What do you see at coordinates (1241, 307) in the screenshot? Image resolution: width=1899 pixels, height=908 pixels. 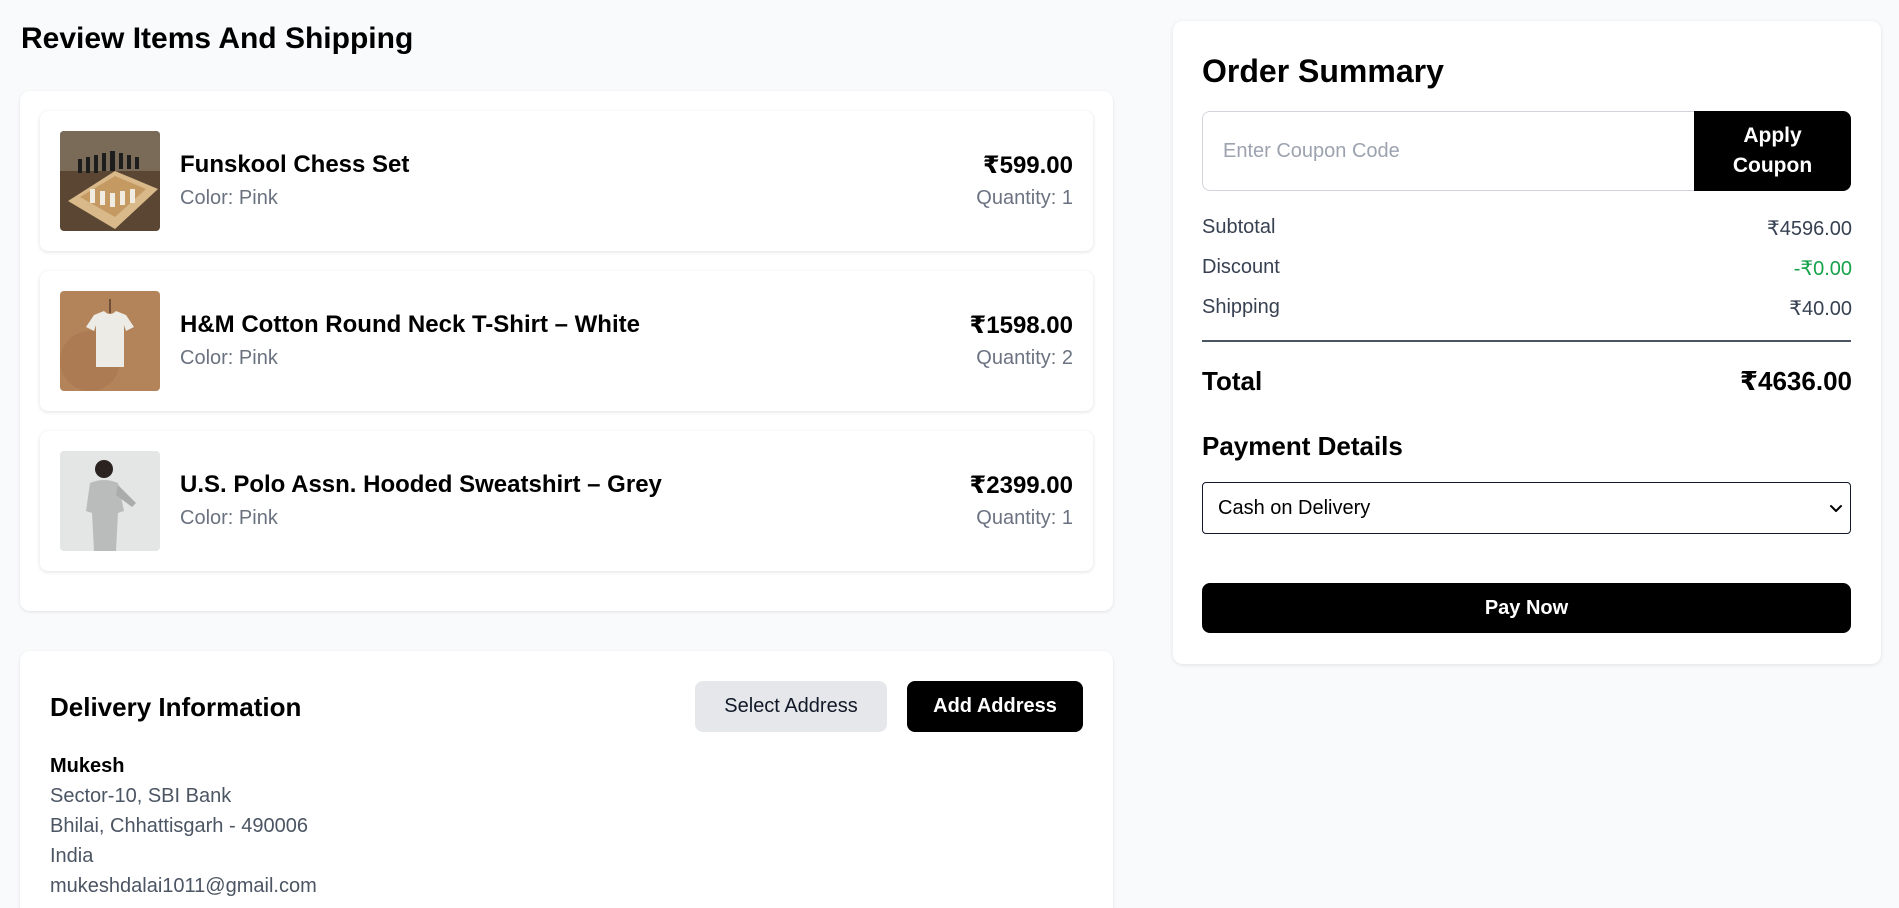 I see `shipping-label: Shipping` at bounding box center [1241, 307].